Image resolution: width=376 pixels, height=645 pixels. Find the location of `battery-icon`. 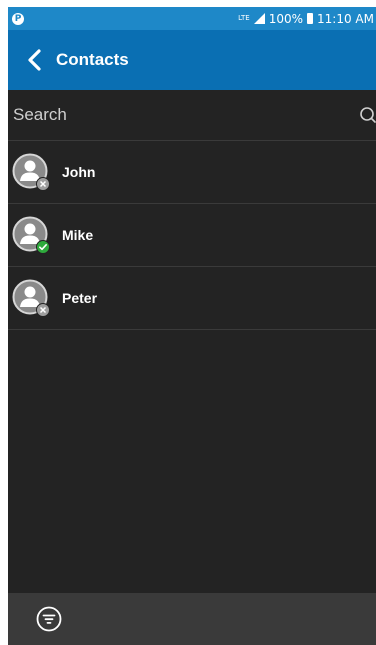

battery-icon is located at coordinates (310, 18).